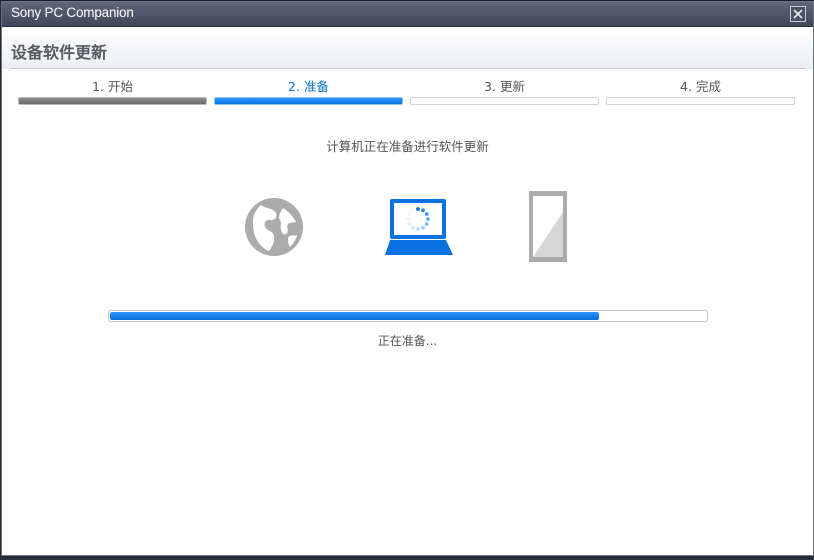 The image size is (814, 560). I want to click on status-message: 计算机正在准备进行软件更新, so click(407, 146).